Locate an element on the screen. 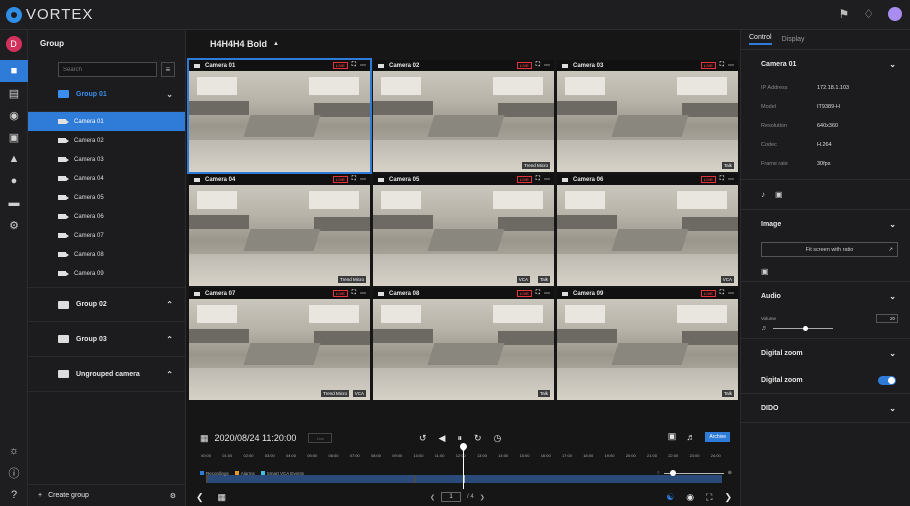 The image size is (910, 506). rewind-icon: ↺ is located at coordinates (423, 438).